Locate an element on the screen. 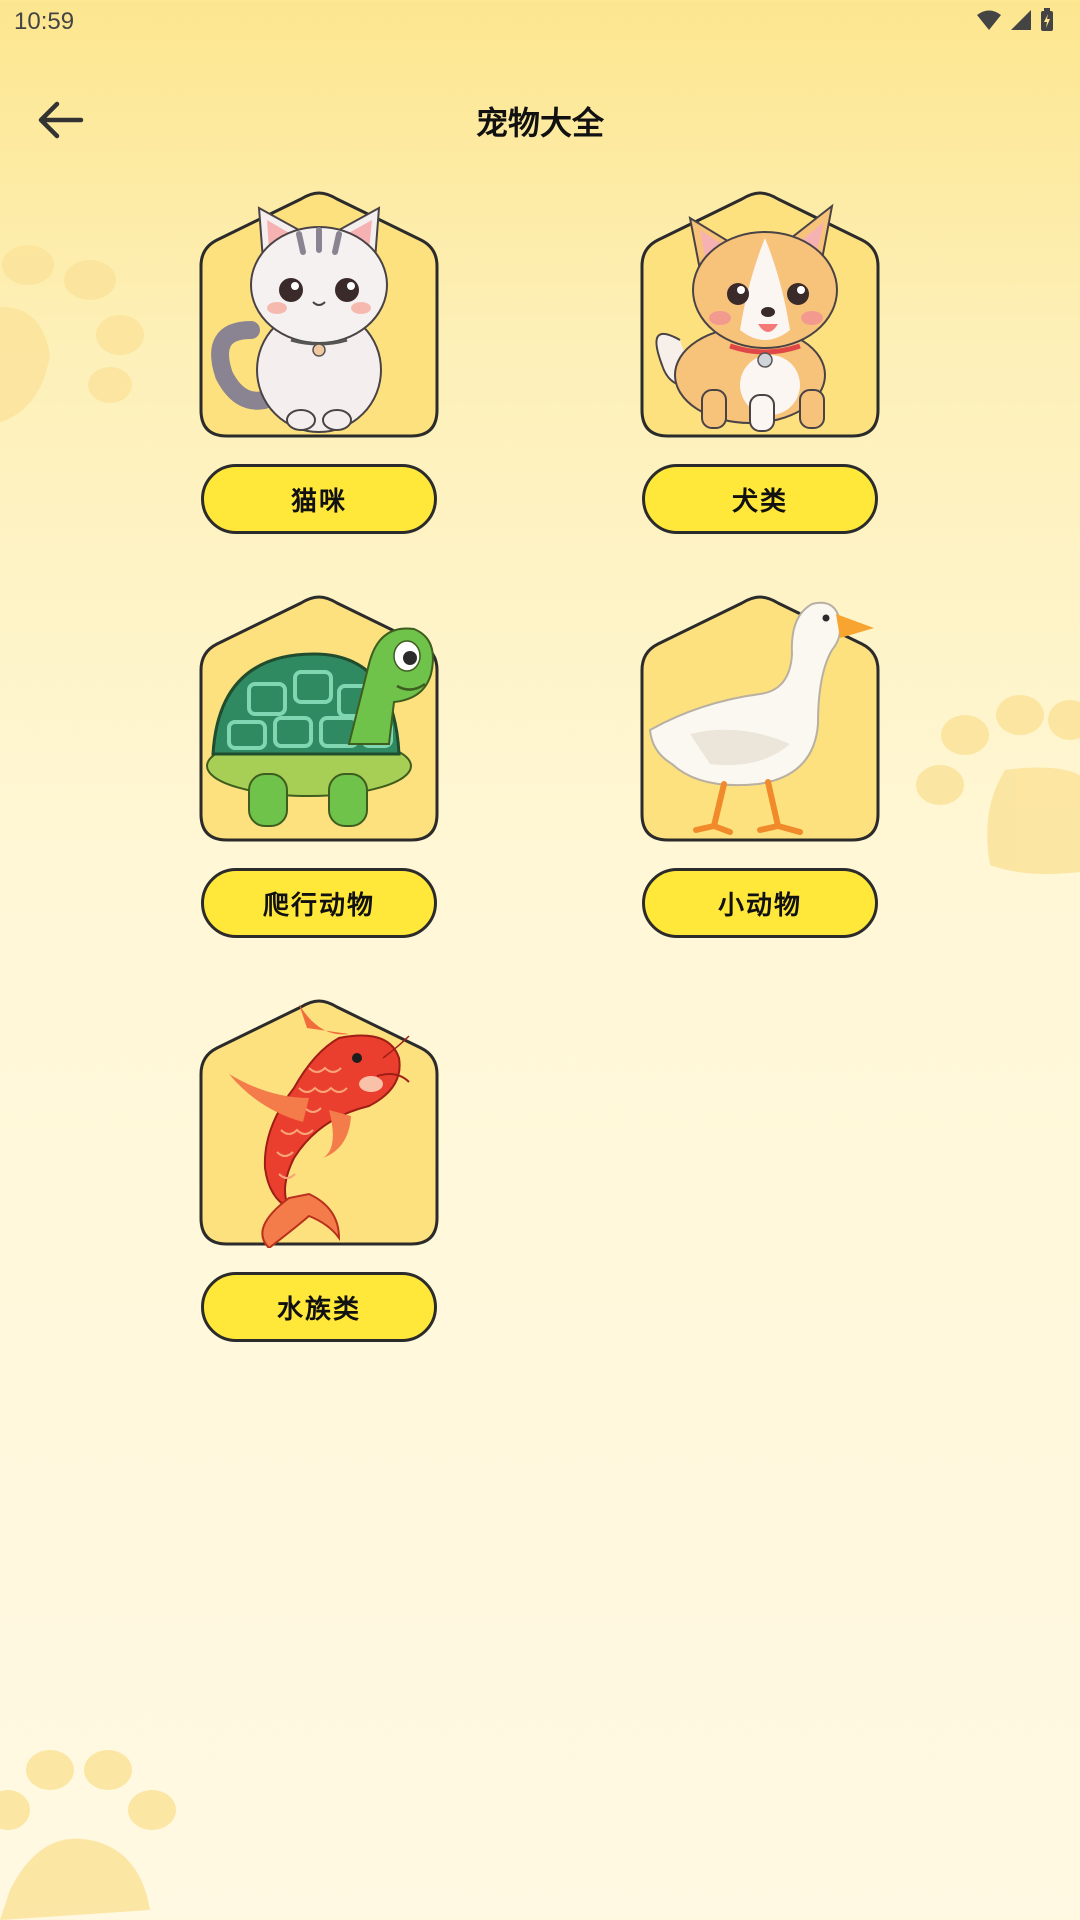  category-button-dog: 犬类 is located at coordinates (760, 499).